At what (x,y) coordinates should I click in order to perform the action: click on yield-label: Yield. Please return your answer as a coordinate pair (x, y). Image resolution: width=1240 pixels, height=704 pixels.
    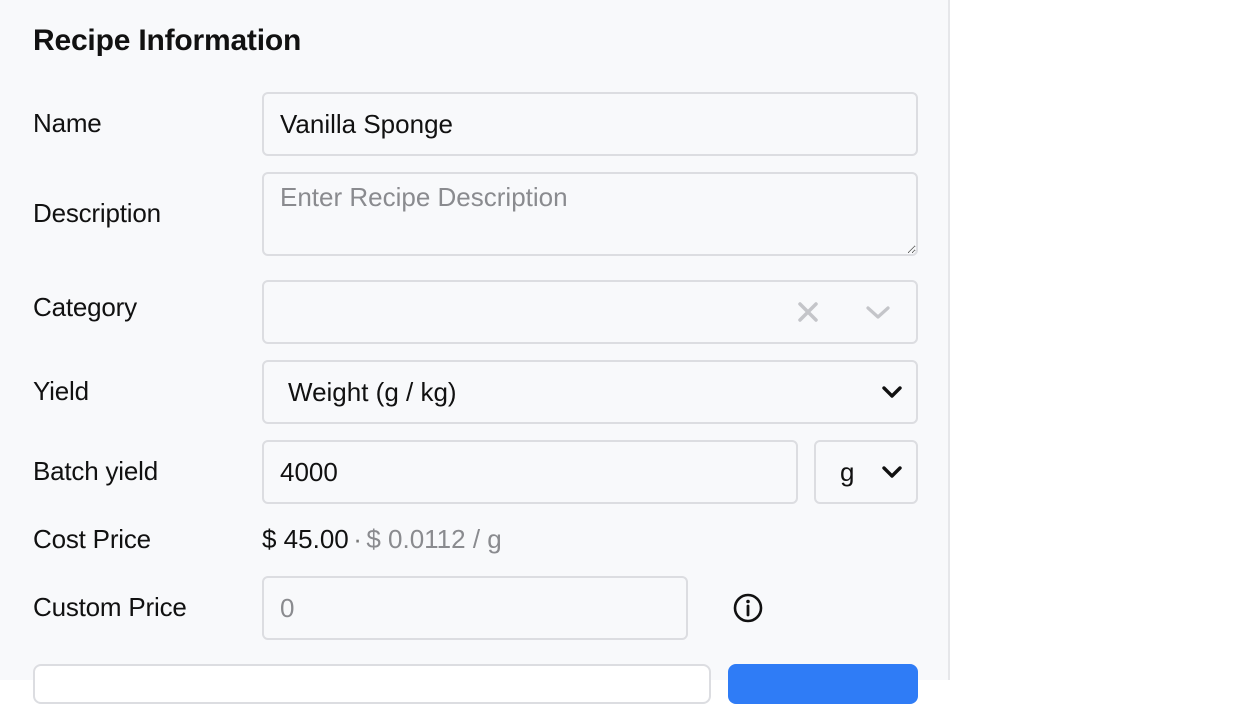
    Looking at the image, I should click on (61, 391).